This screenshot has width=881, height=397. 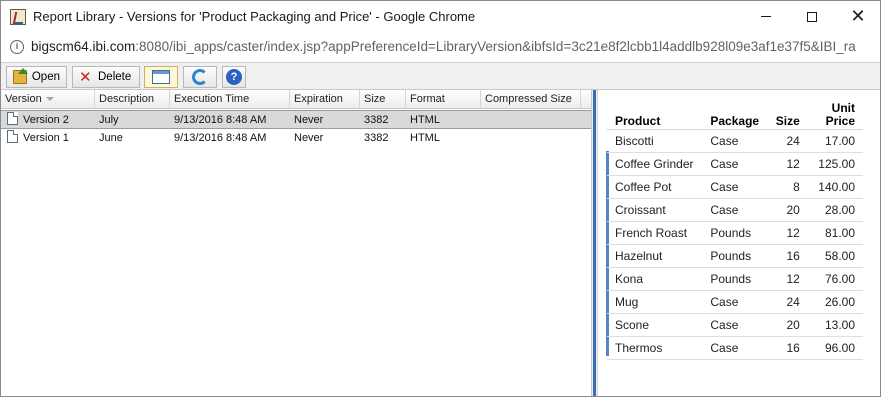 I want to click on toggle-preview-pane-button, so click(x=161, y=77).